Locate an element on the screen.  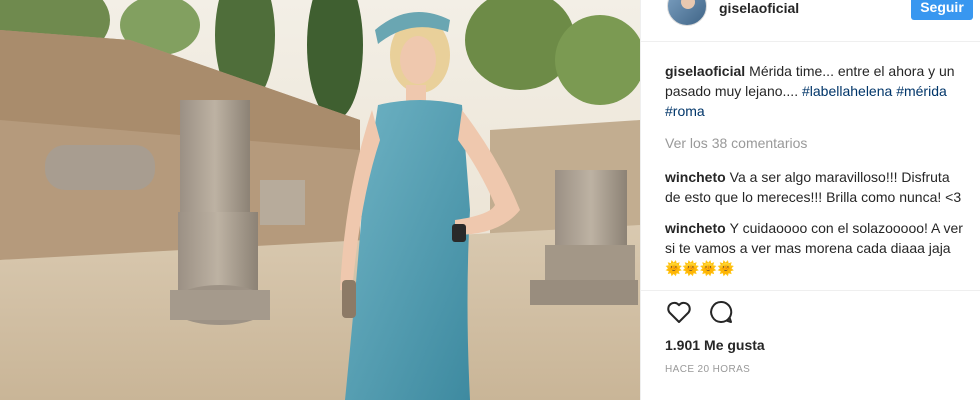
likes-number: 1.901 is located at coordinates (683, 345).